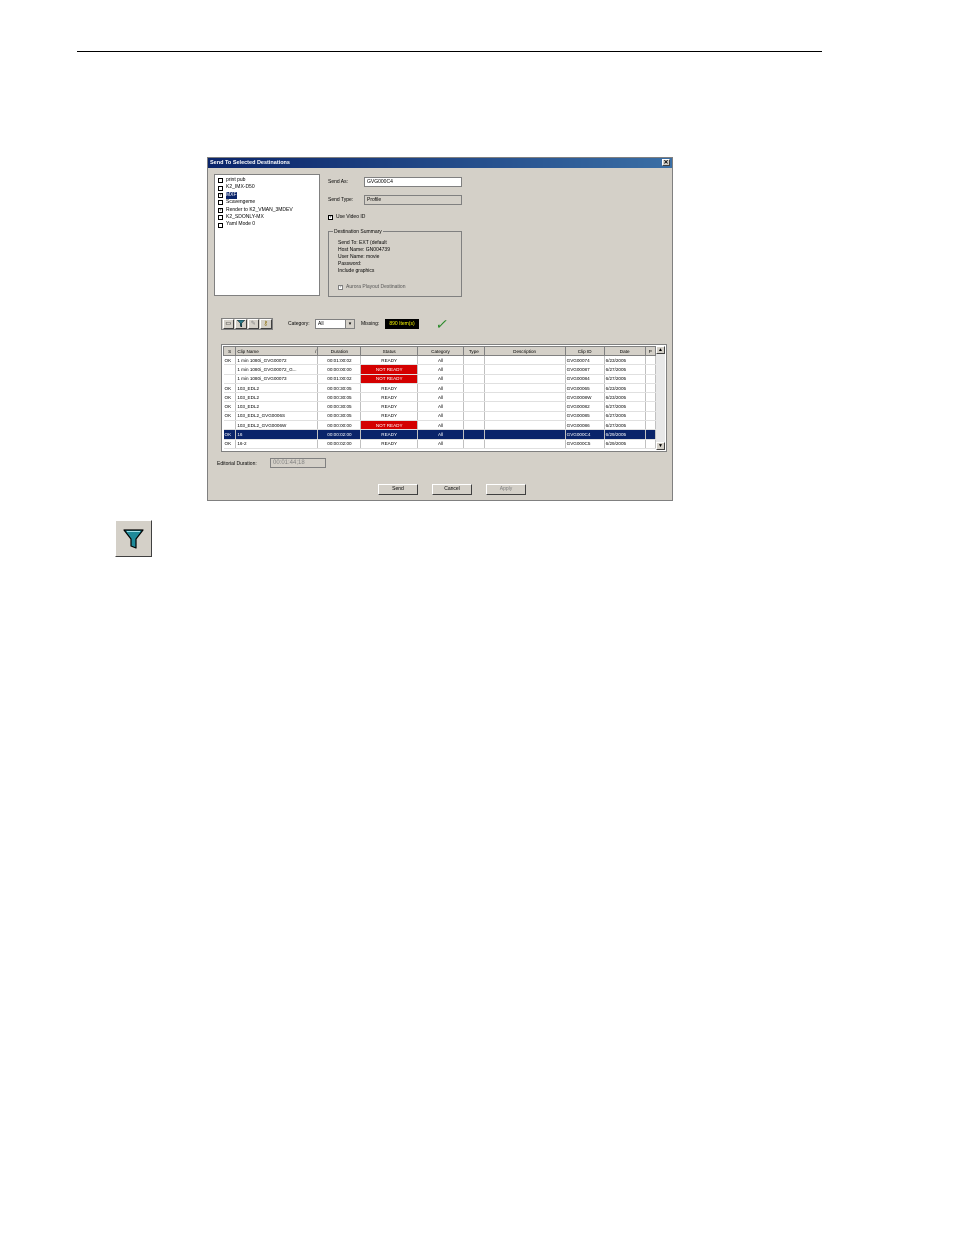 The image size is (954, 1235). What do you see at coordinates (650, 351) in the screenshot?
I see `column-header: P` at bounding box center [650, 351].